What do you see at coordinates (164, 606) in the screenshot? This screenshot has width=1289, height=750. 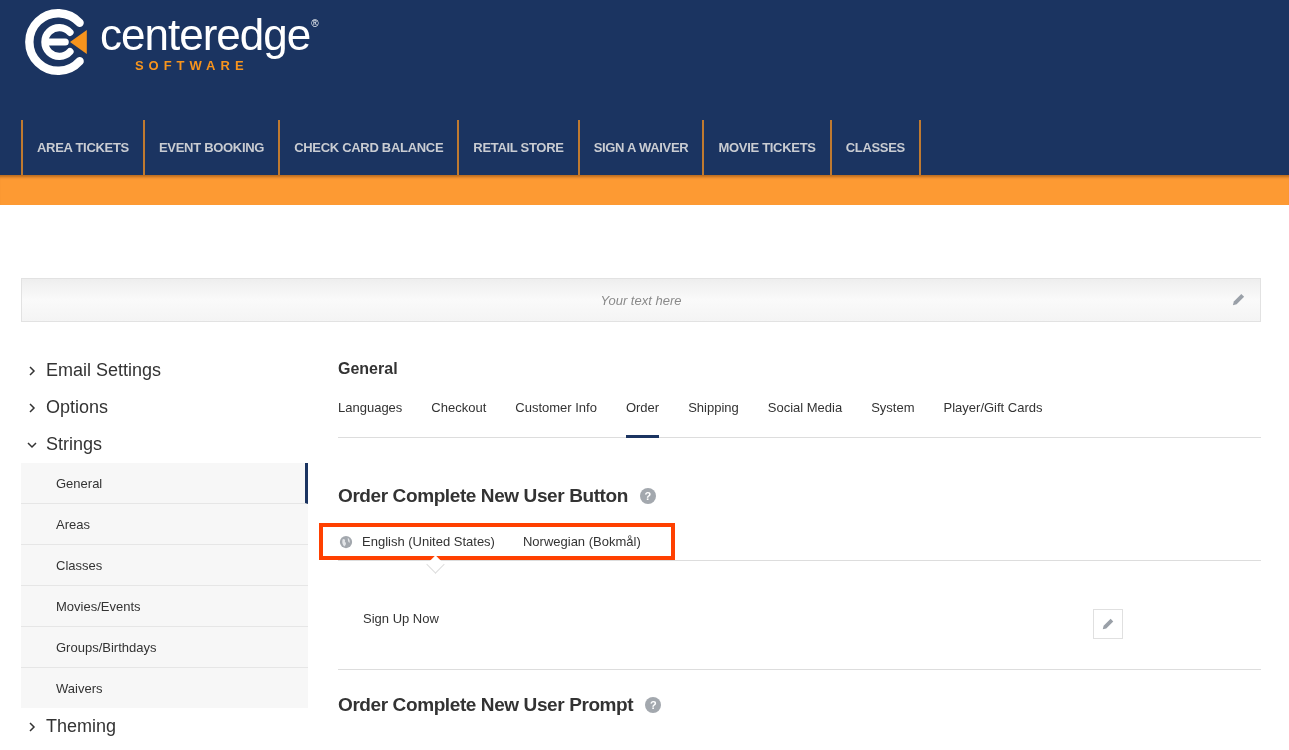 I see `sidebar-subitem: Movies/Events` at bounding box center [164, 606].